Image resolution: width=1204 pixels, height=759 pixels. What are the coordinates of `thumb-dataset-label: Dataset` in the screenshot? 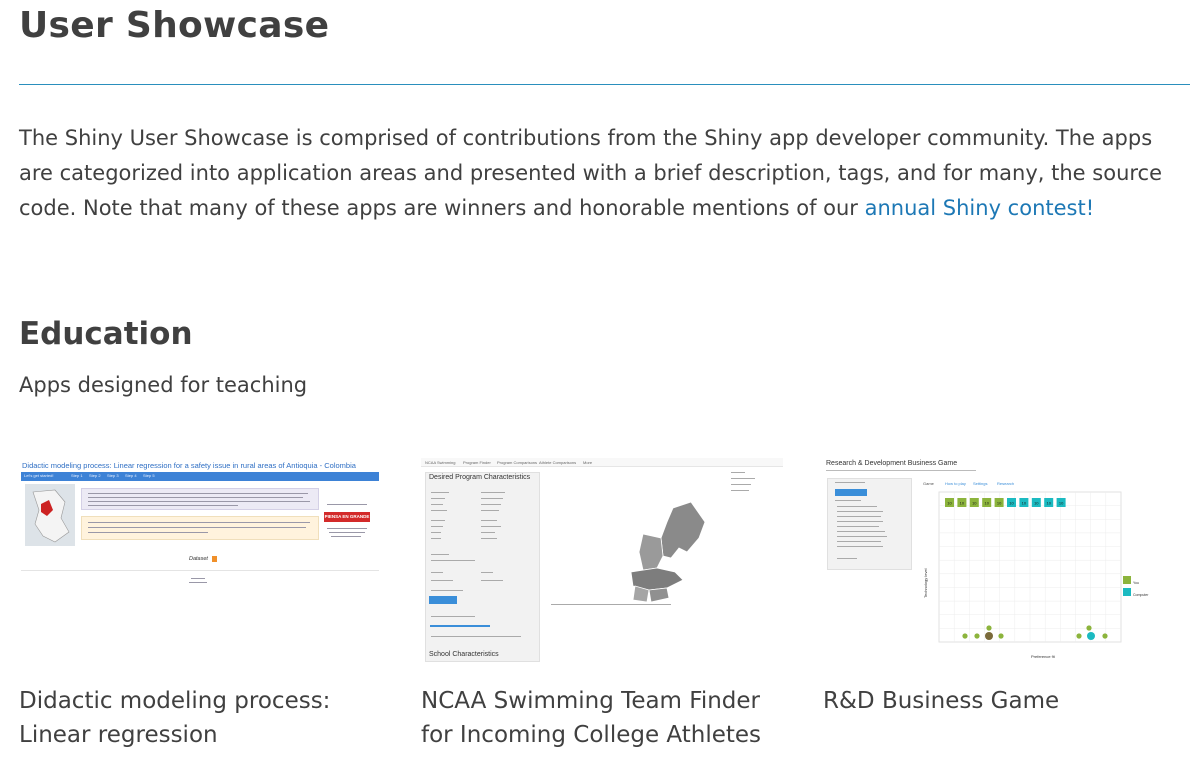 It's located at (198, 559).